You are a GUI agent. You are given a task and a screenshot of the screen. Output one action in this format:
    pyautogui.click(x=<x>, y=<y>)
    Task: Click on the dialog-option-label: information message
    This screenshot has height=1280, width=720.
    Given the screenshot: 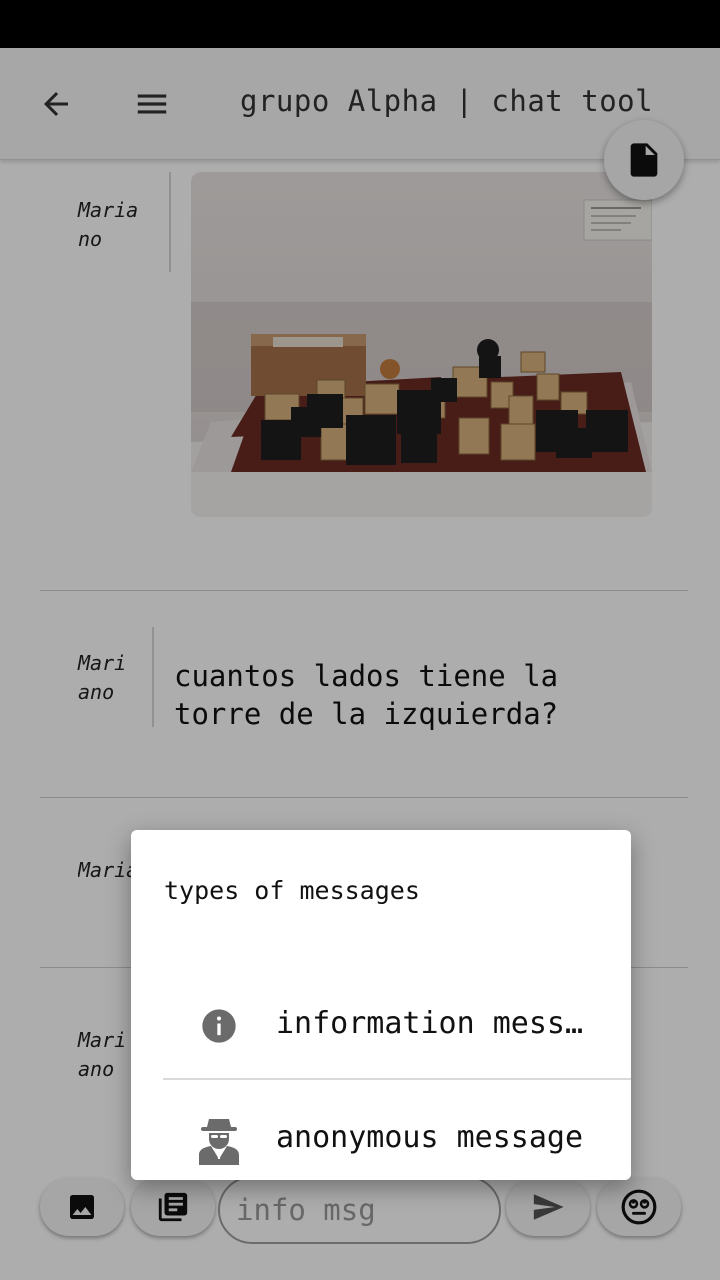 What is the action you would take?
    pyautogui.click(x=432, y=1023)
    